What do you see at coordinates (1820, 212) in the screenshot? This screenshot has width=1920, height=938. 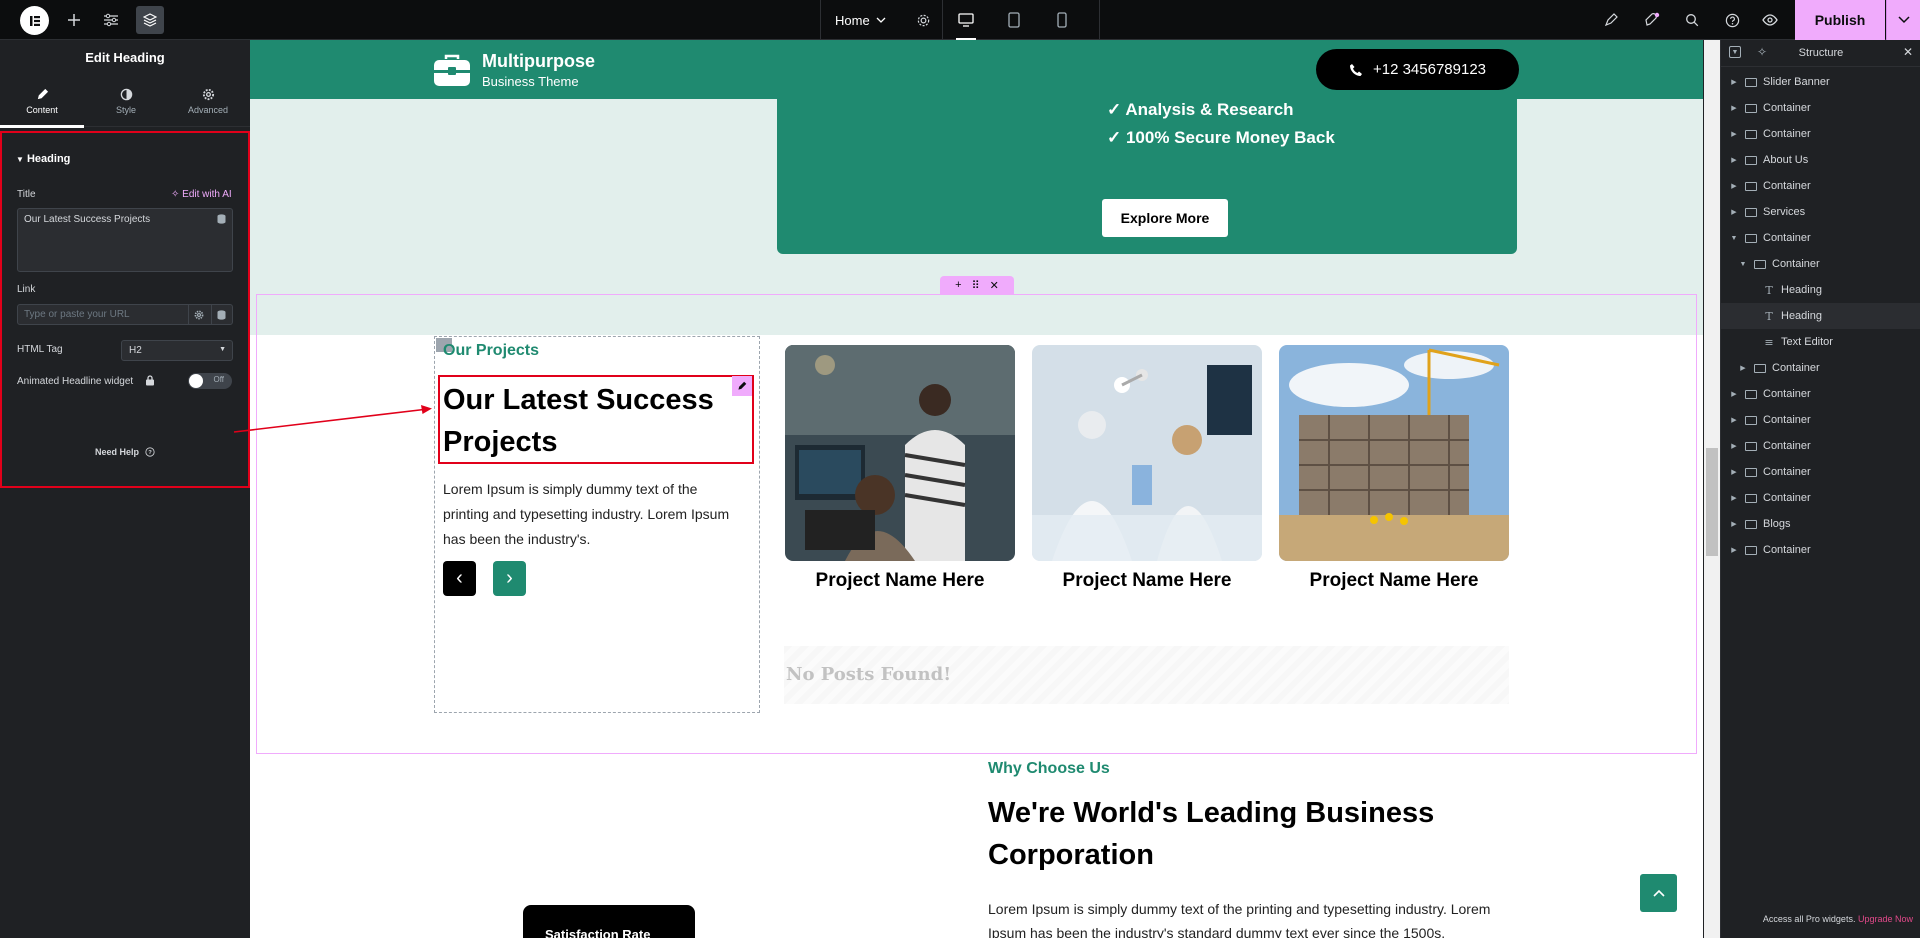 I see `structure-item: ▶ Services` at bounding box center [1820, 212].